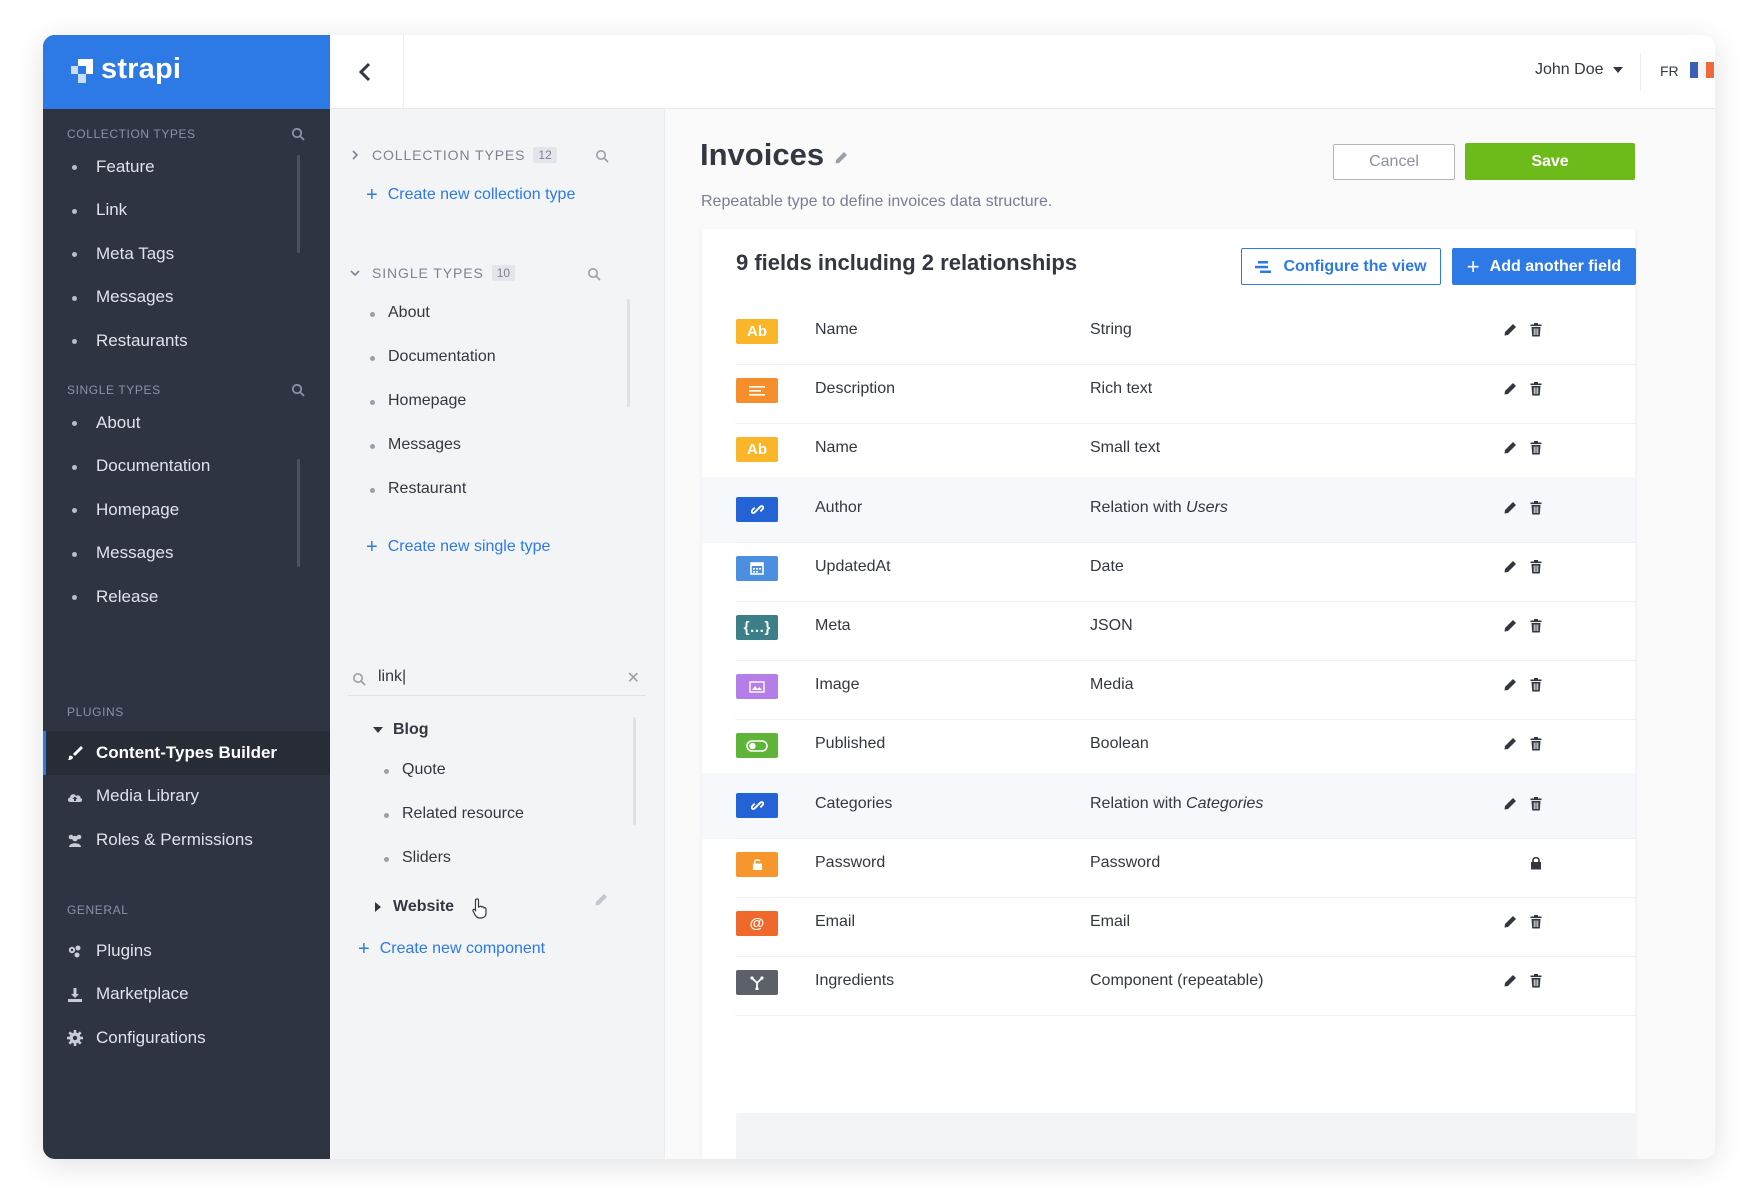  Describe the element at coordinates (1168, 569) in the screenshot. I see `table-row: UpdatedAt Date` at that location.